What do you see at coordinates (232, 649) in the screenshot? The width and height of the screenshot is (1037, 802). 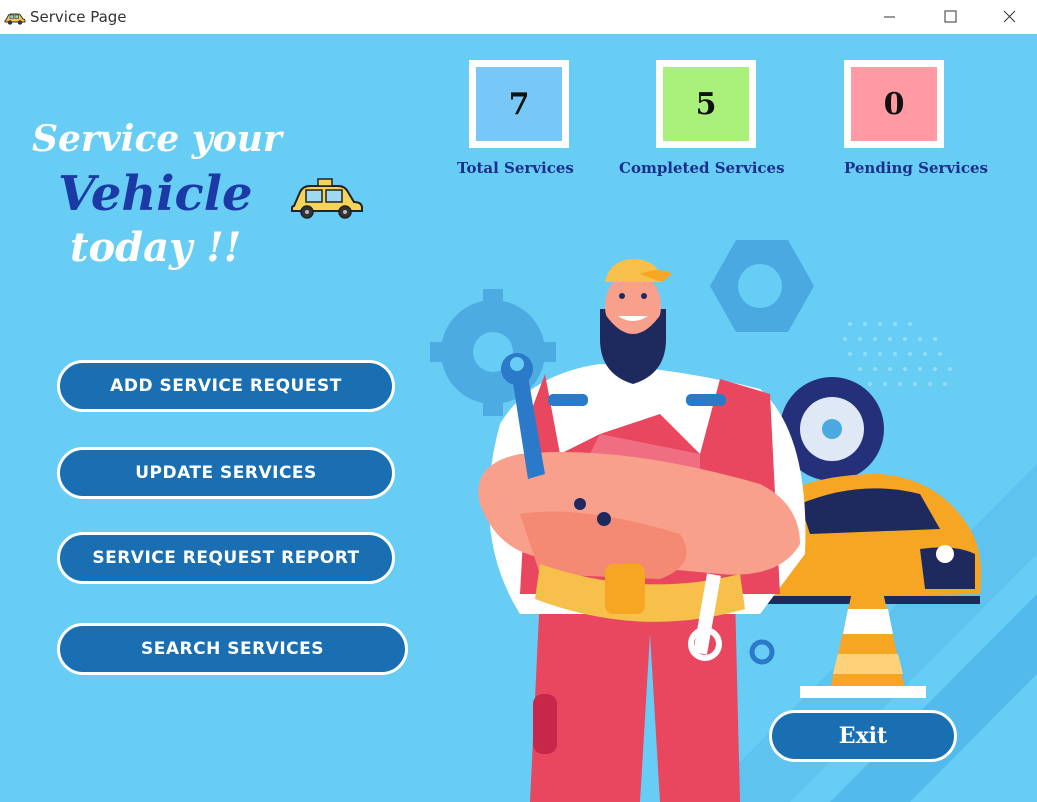 I see `search-services-button: SEARCH SERVICES` at bounding box center [232, 649].